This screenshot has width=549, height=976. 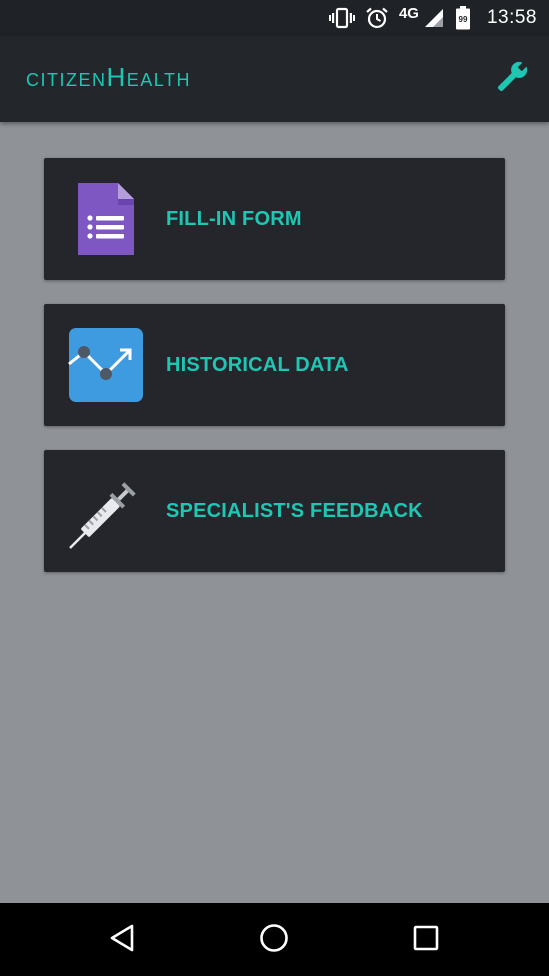 I want to click on status-bar: 4G 99 13:58, so click(x=274, y=18).